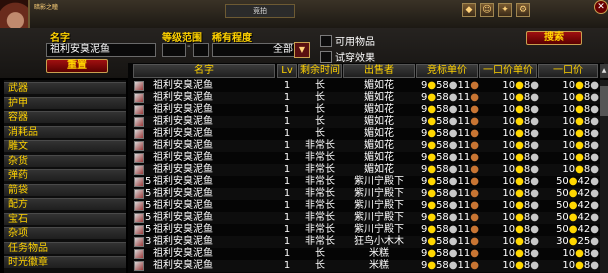 The width and height of the screenshot is (608, 273). What do you see at coordinates (65, 88) in the screenshot?
I see `category-item: 武器` at bounding box center [65, 88].